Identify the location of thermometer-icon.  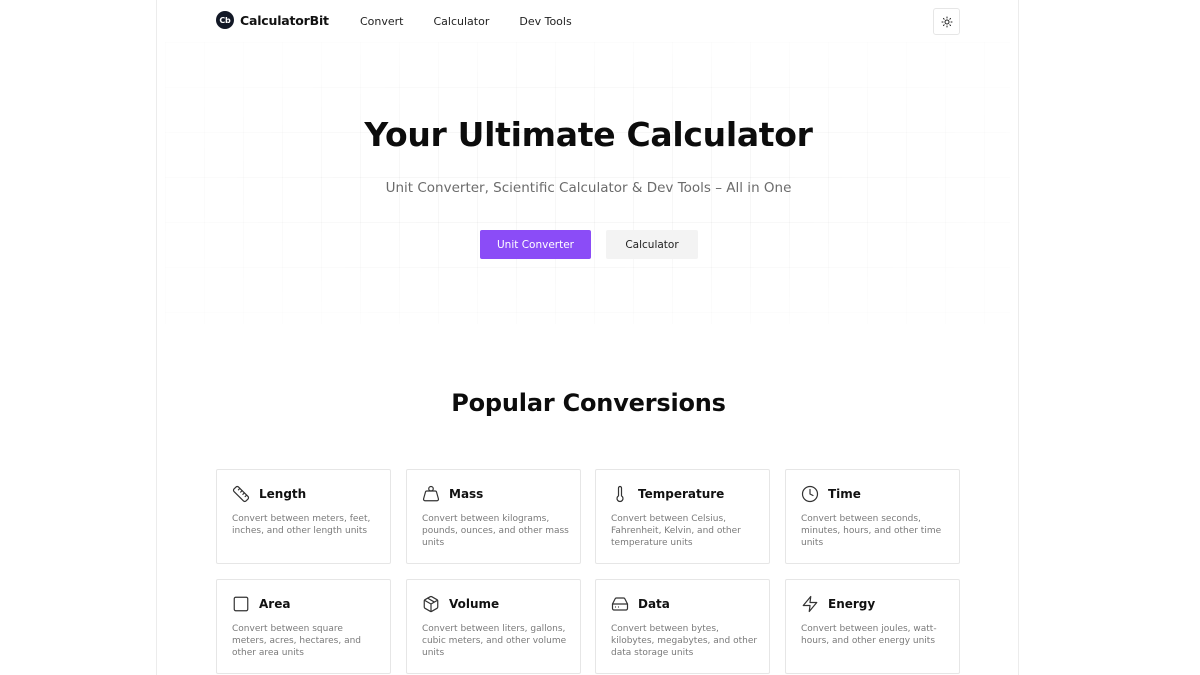
(620, 494).